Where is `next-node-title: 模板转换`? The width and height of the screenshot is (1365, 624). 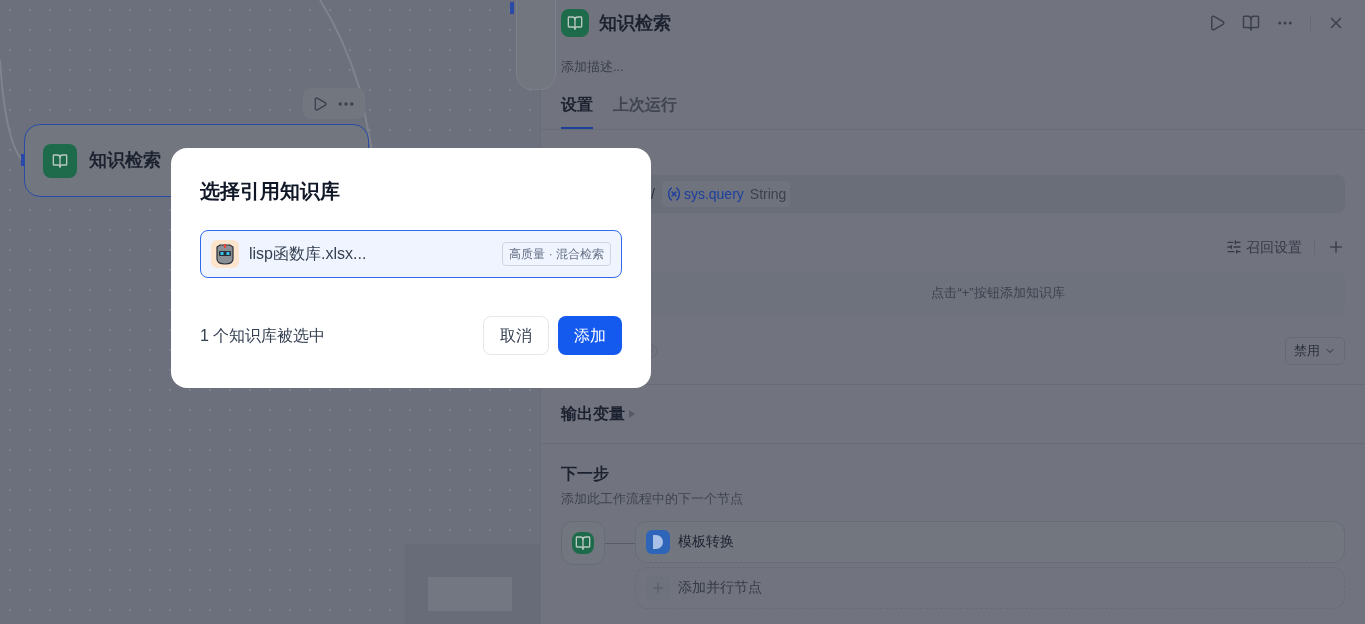
next-node-title: 模板转换 is located at coordinates (706, 541).